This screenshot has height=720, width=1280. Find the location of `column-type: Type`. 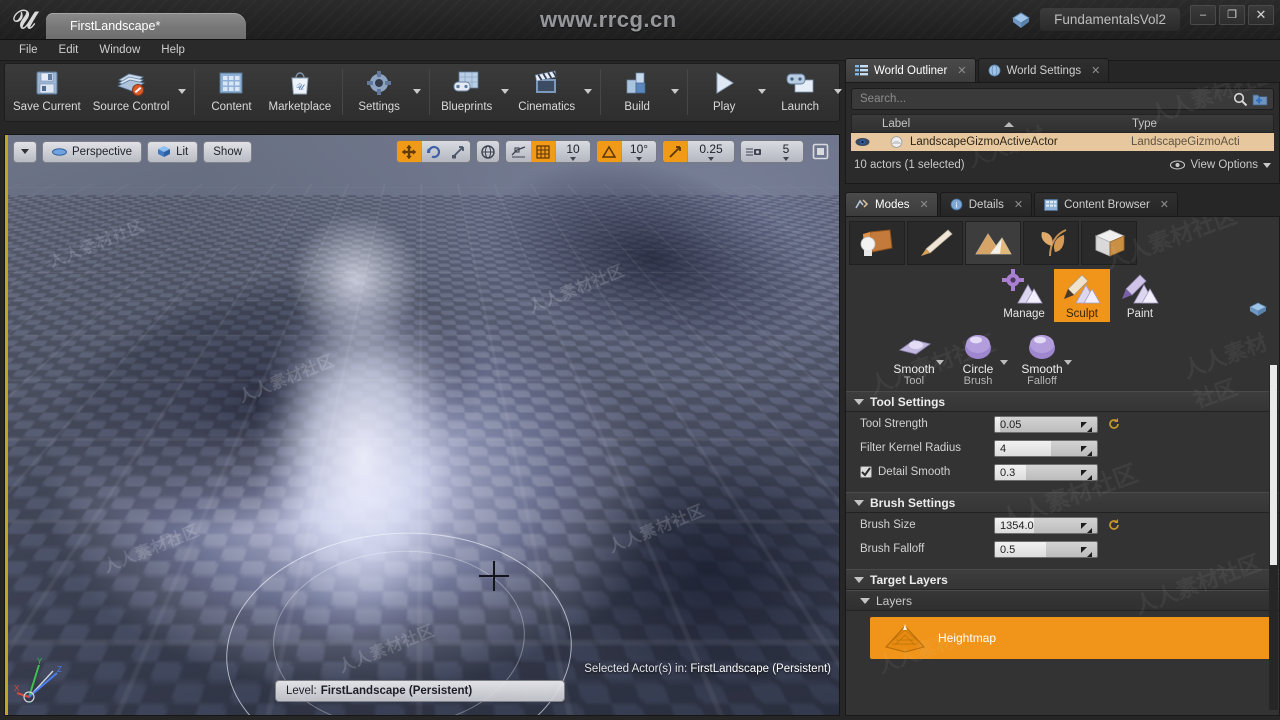

column-type: Type is located at coordinates (1202, 124).